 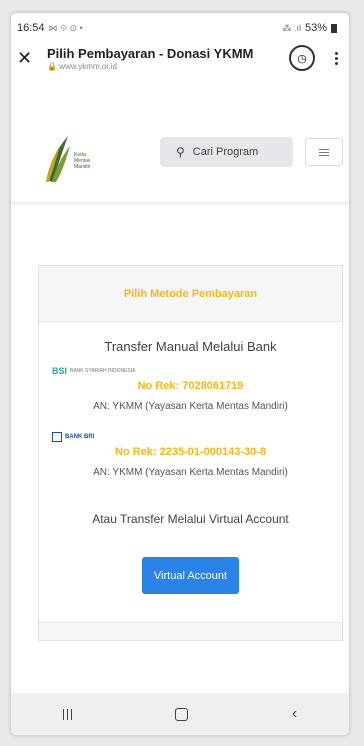 What do you see at coordinates (336, 58) in the screenshot?
I see `more-vert-icon` at bounding box center [336, 58].